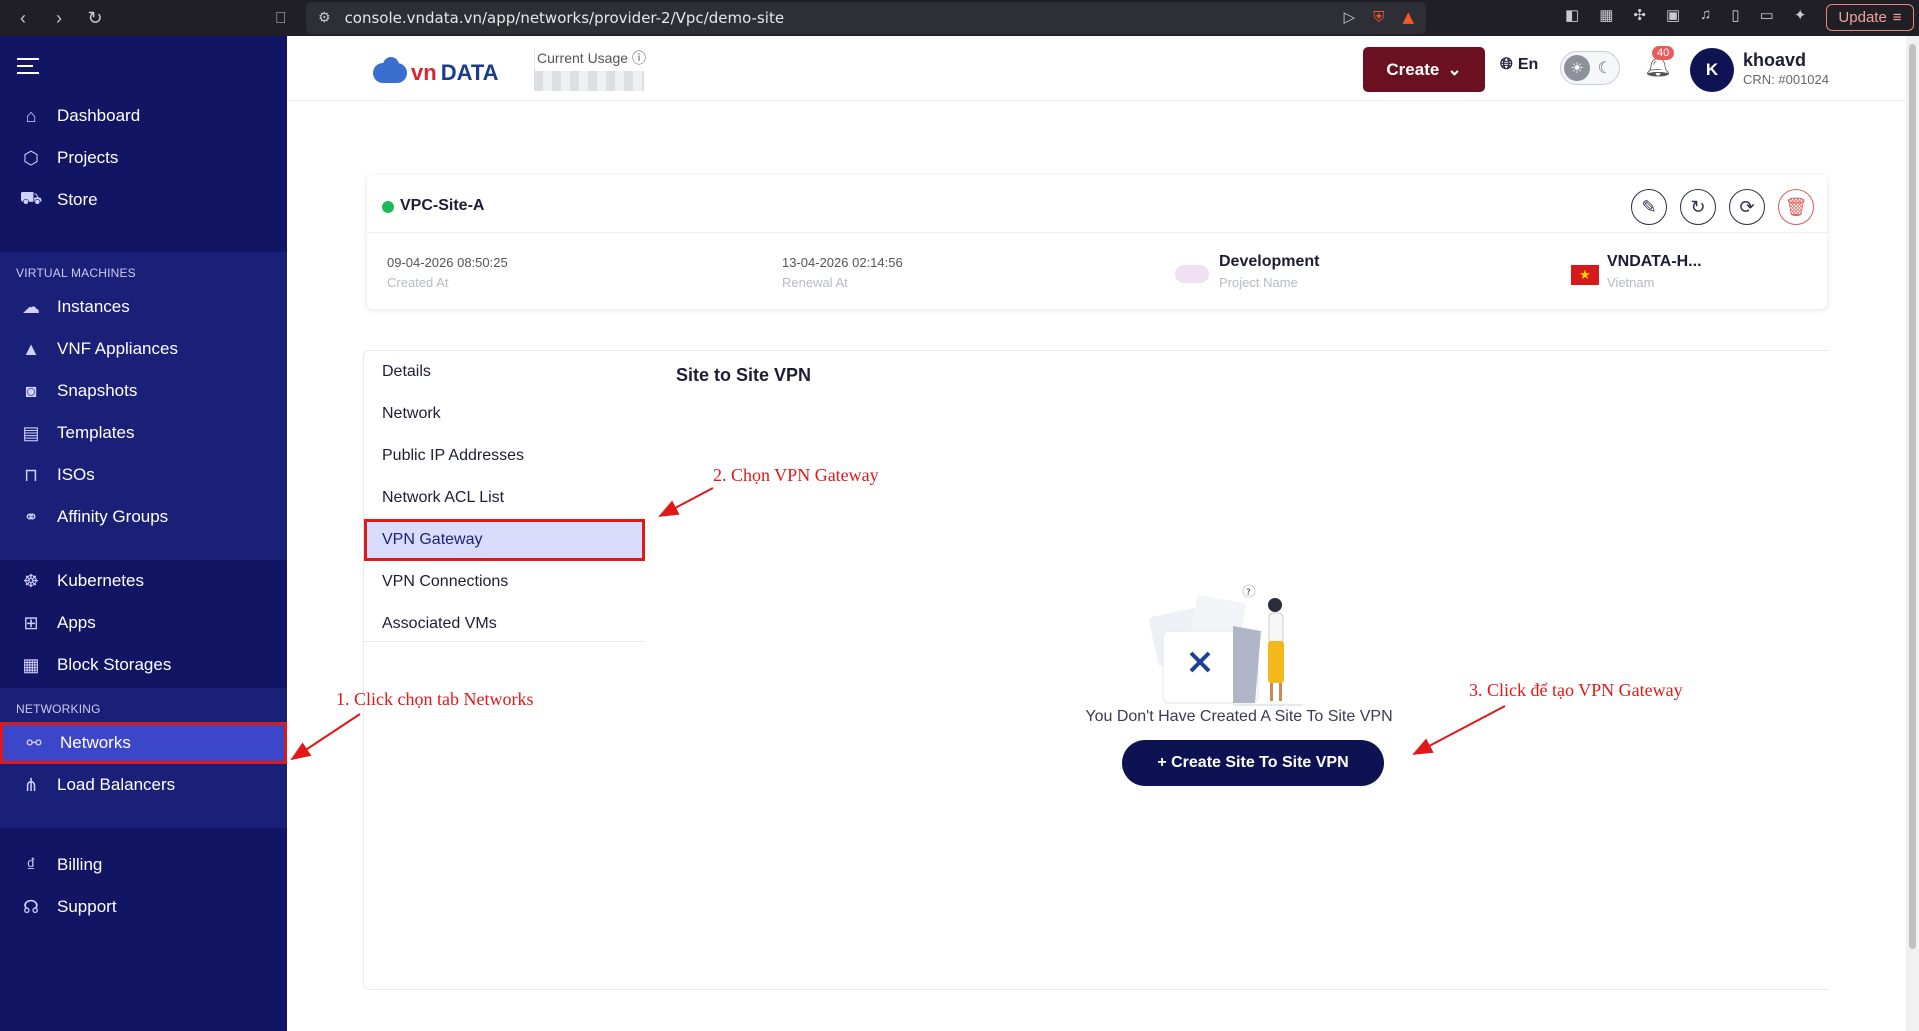 This screenshot has width=1919, height=1031. I want to click on sidebar-toggle-icon: ▯, so click(1735, 15).